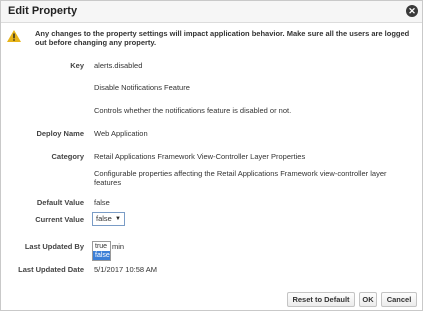  What do you see at coordinates (67, 156) in the screenshot?
I see `category-label: Category` at bounding box center [67, 156].